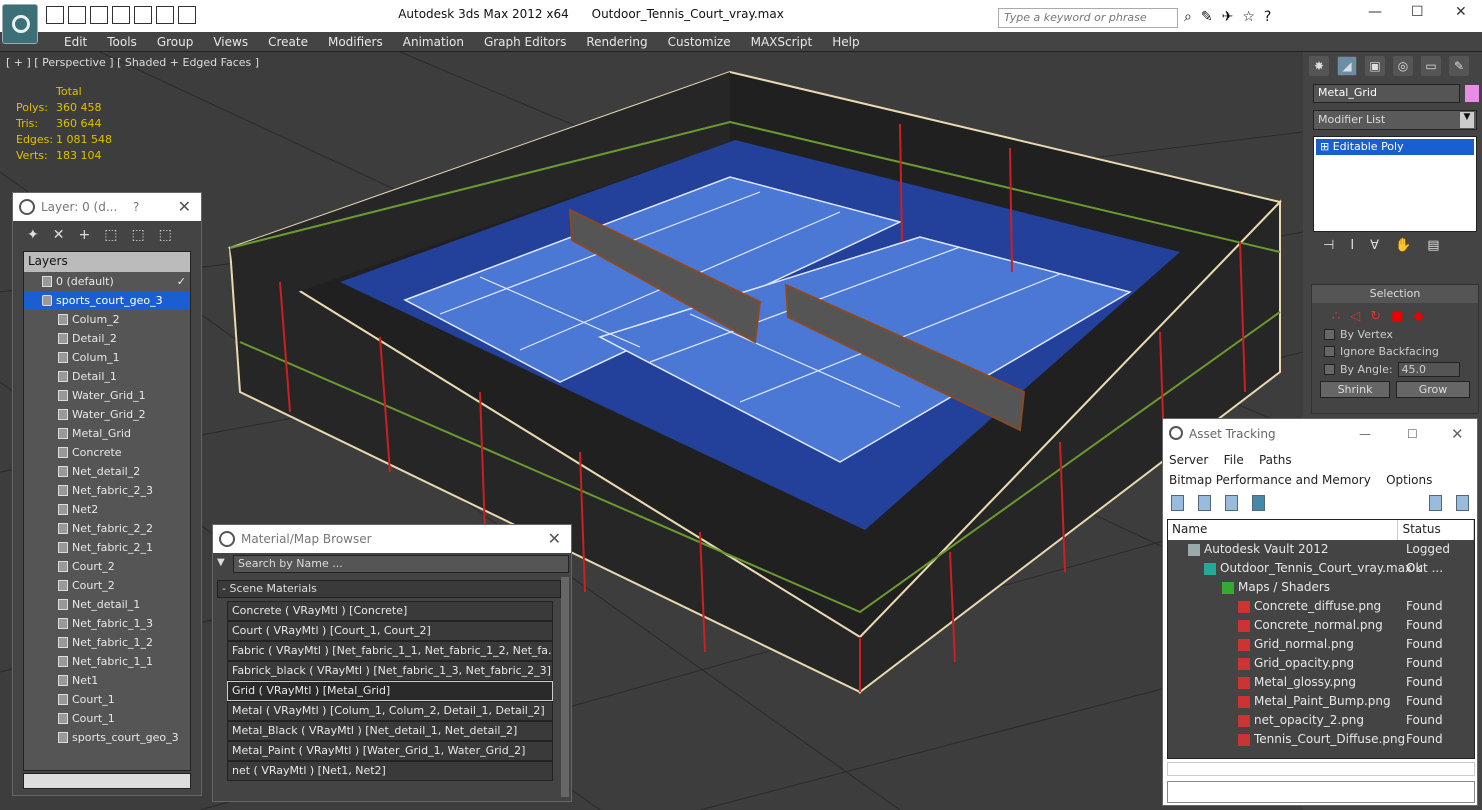  I want to click on material-item: Concrete ( VRayMtl ) [Concrete], so click(390, 611).